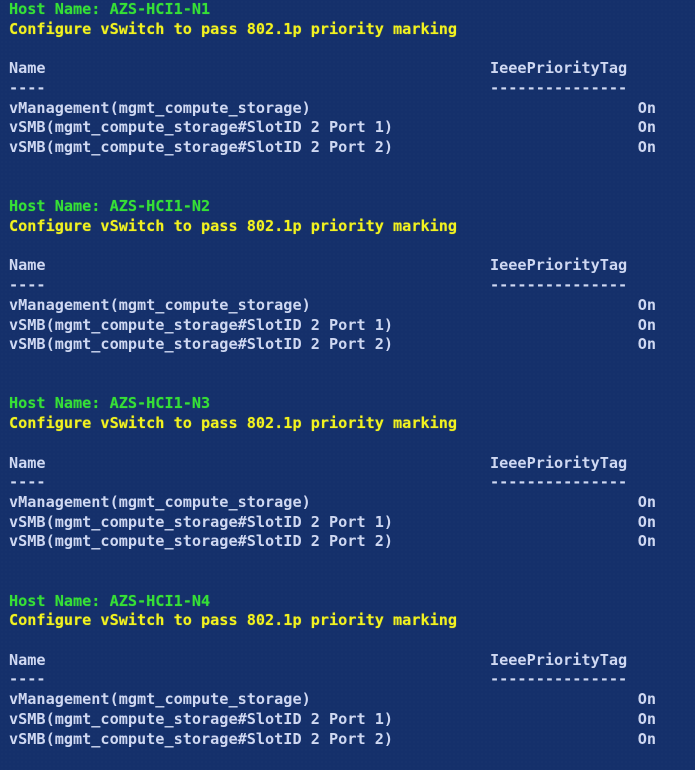  What do you see at coordinates (110, 206) in the screenshot?
I see `host-name-line: Host Name: AZS-HCI1-N2` at bounding box center [110, 206].